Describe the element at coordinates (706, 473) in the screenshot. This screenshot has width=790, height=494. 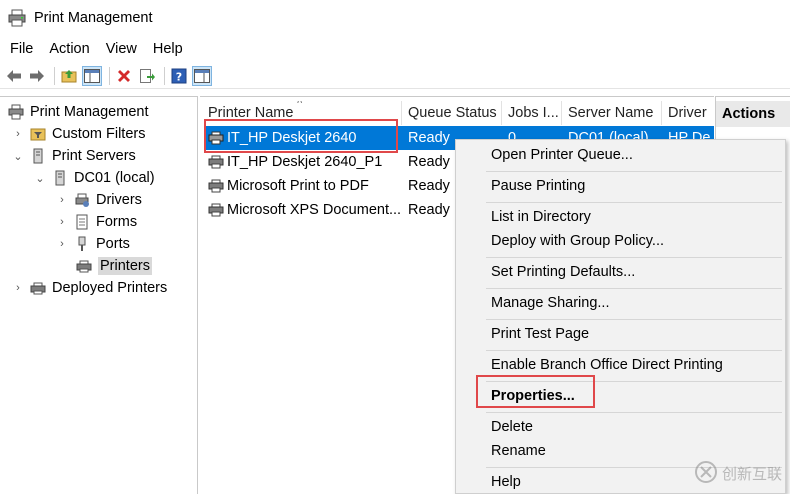
I see `watermark-logo-icon` at that location.